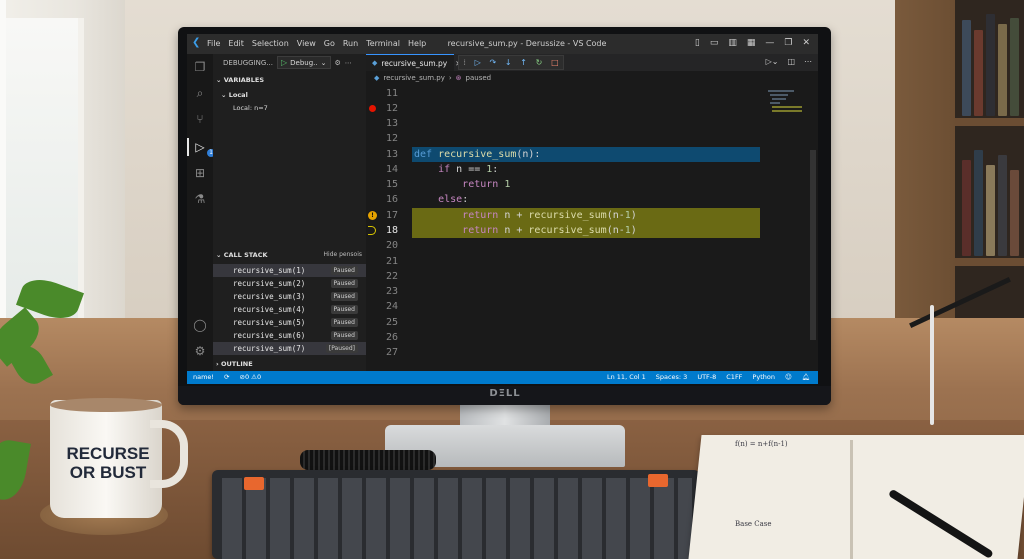 Image resolution: width=1024 pixels, height=559 pixels. What do you see at coordinates (791, 61) in the screenshot?
I see `split-editor-icon: ◫` at bounding box center [791, 61].